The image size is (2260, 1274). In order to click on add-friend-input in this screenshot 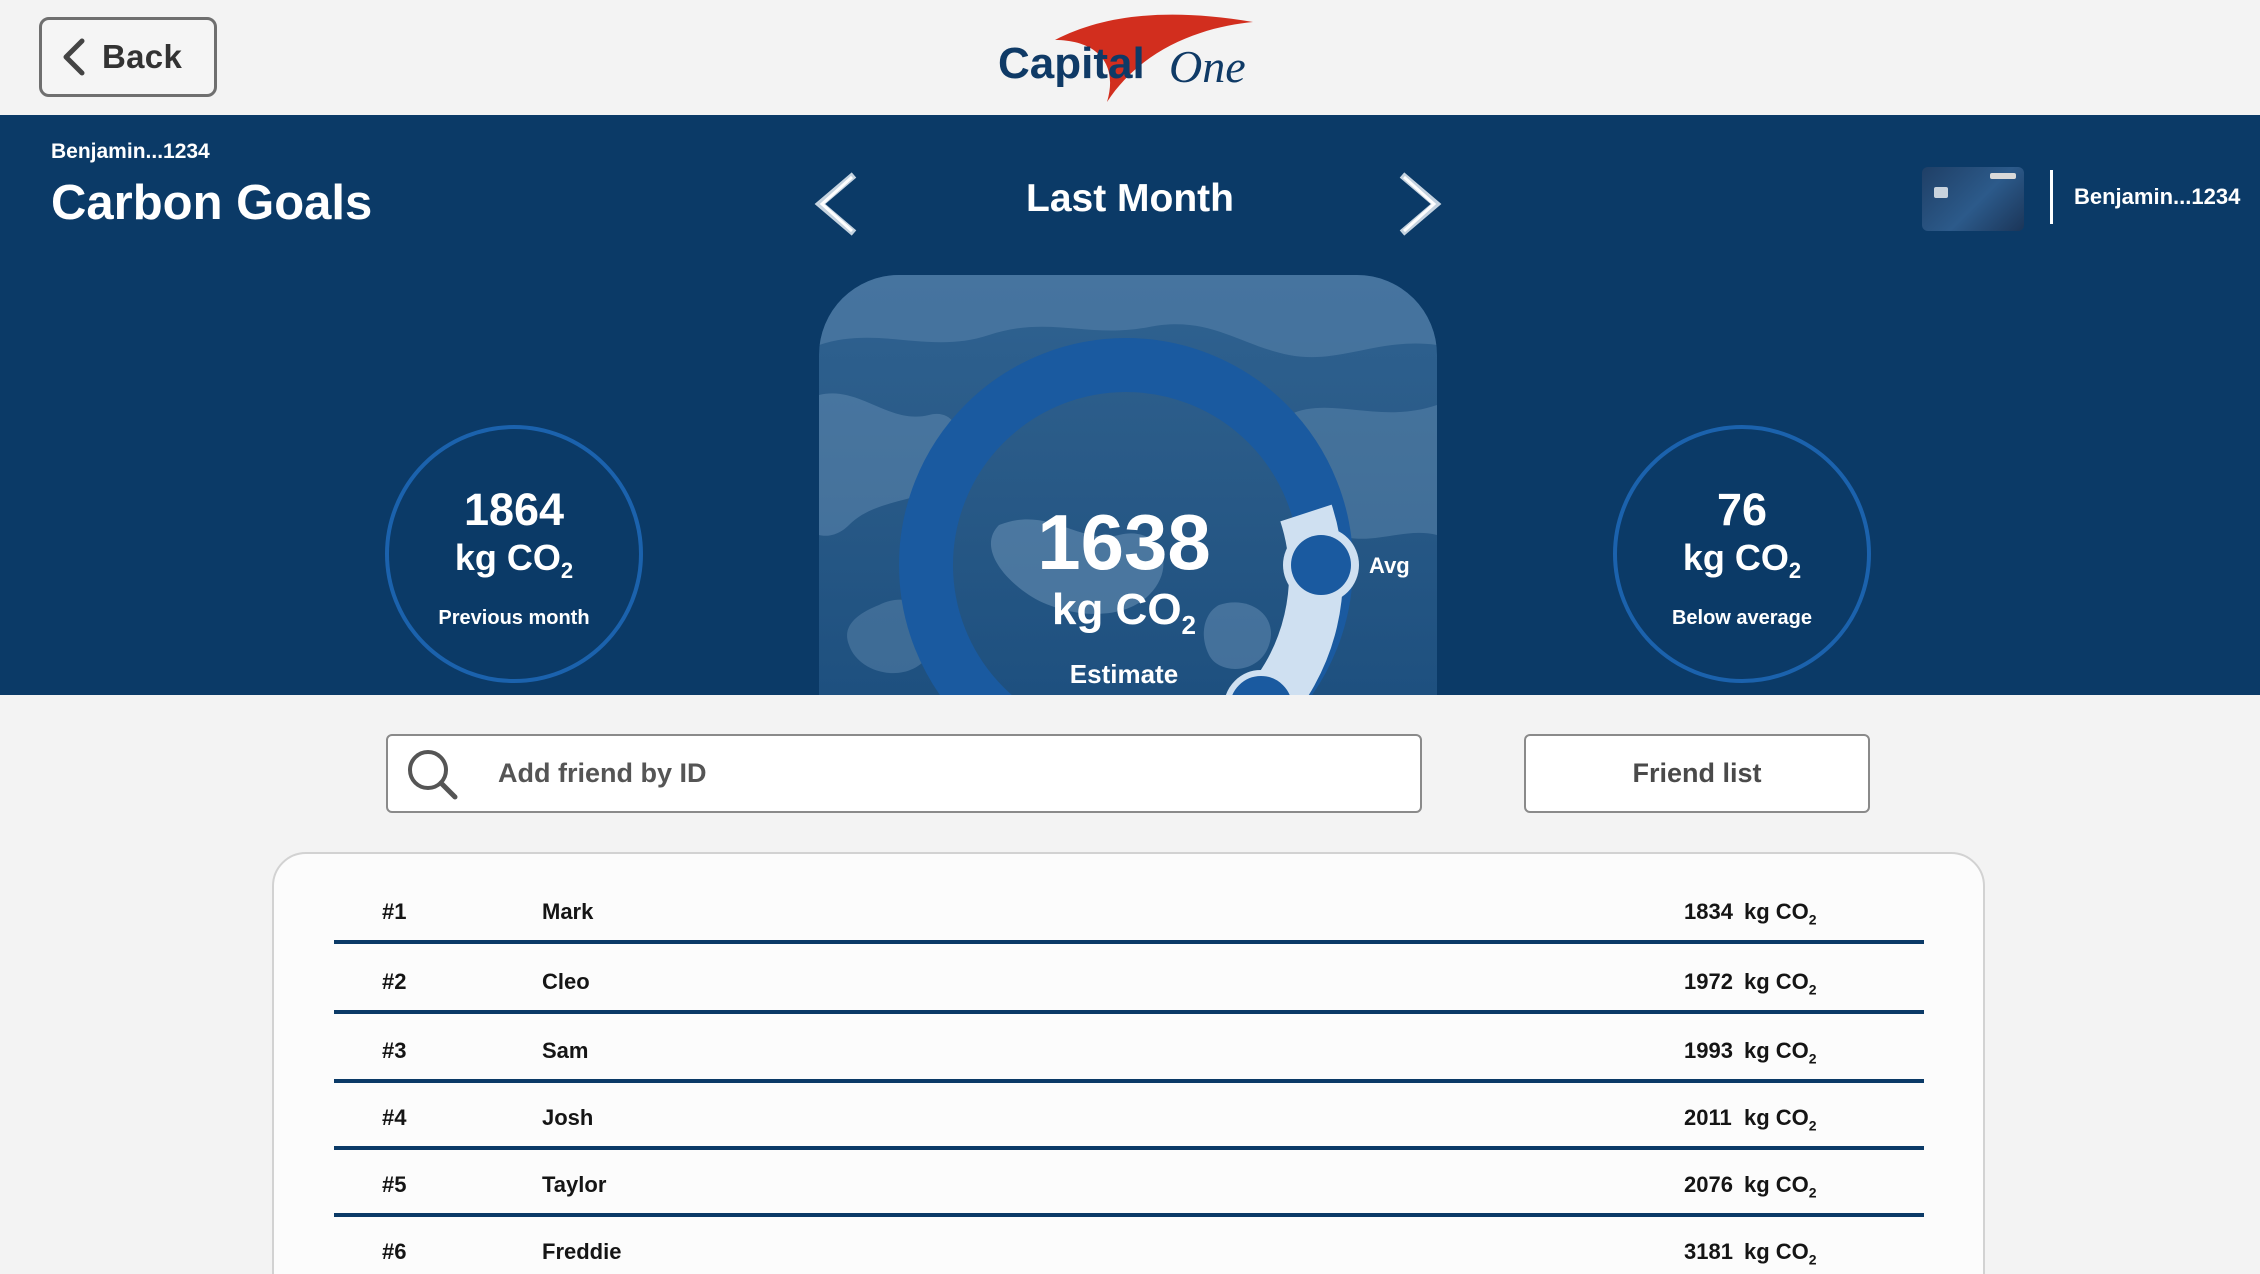, I will do `click(938, 773)`.